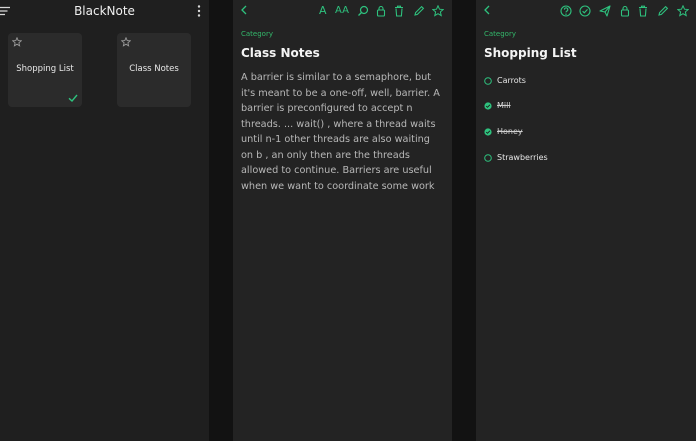 The width and height of the screenshot is (696, 441). I want to click on send-icon, so click(605, 11).